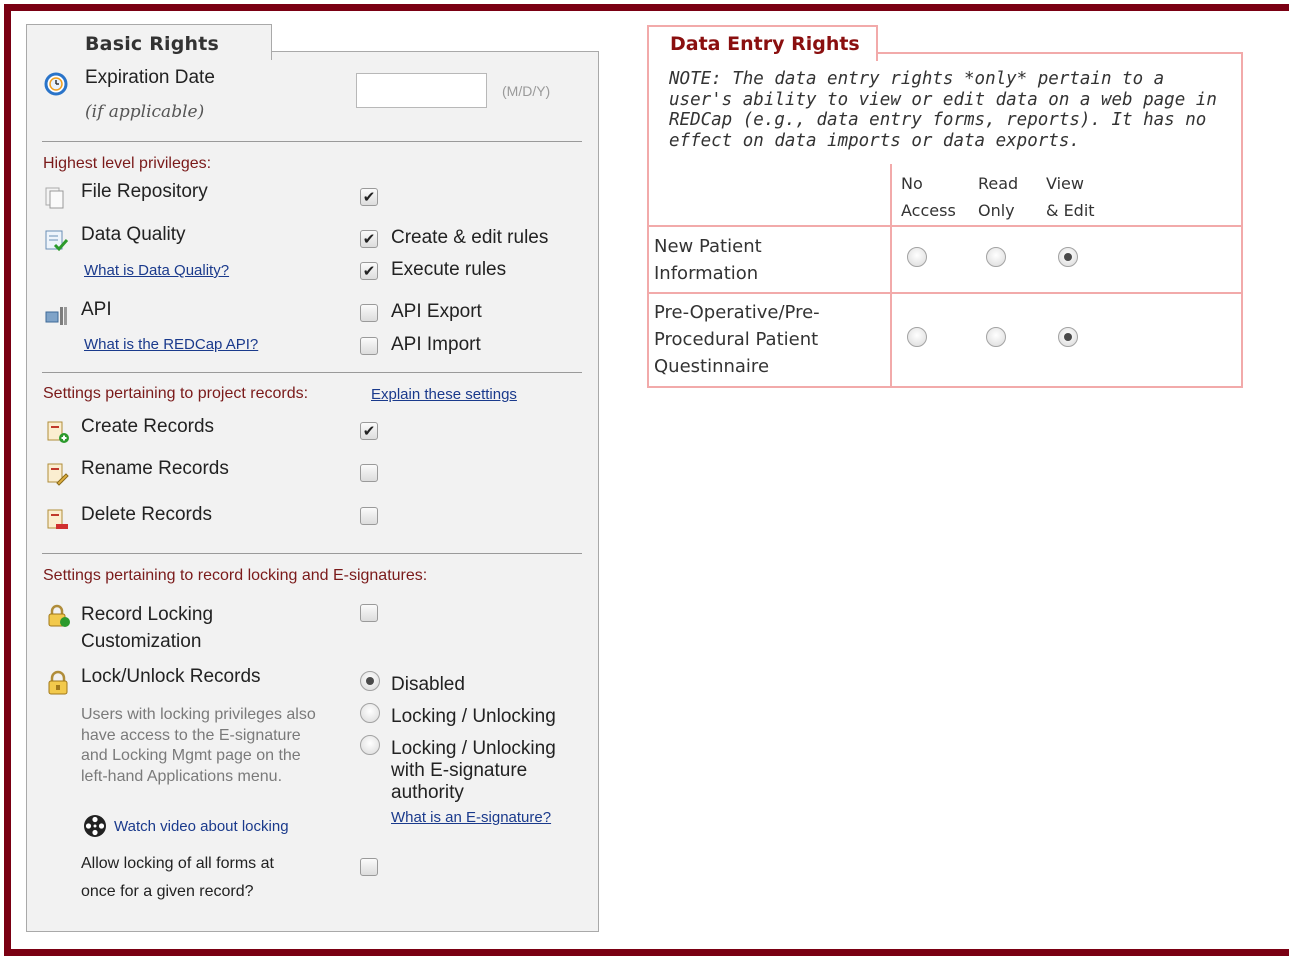 The height and width of the screenshot is (960, 1289). I want to click on record-locking-customization-checkbox, so click(369, 613).